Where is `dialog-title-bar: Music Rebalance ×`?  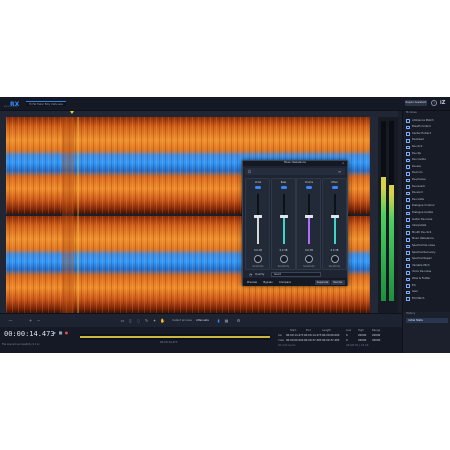 dialog-title-bar: Music Rebalance × is located at coordinates (295, 163).